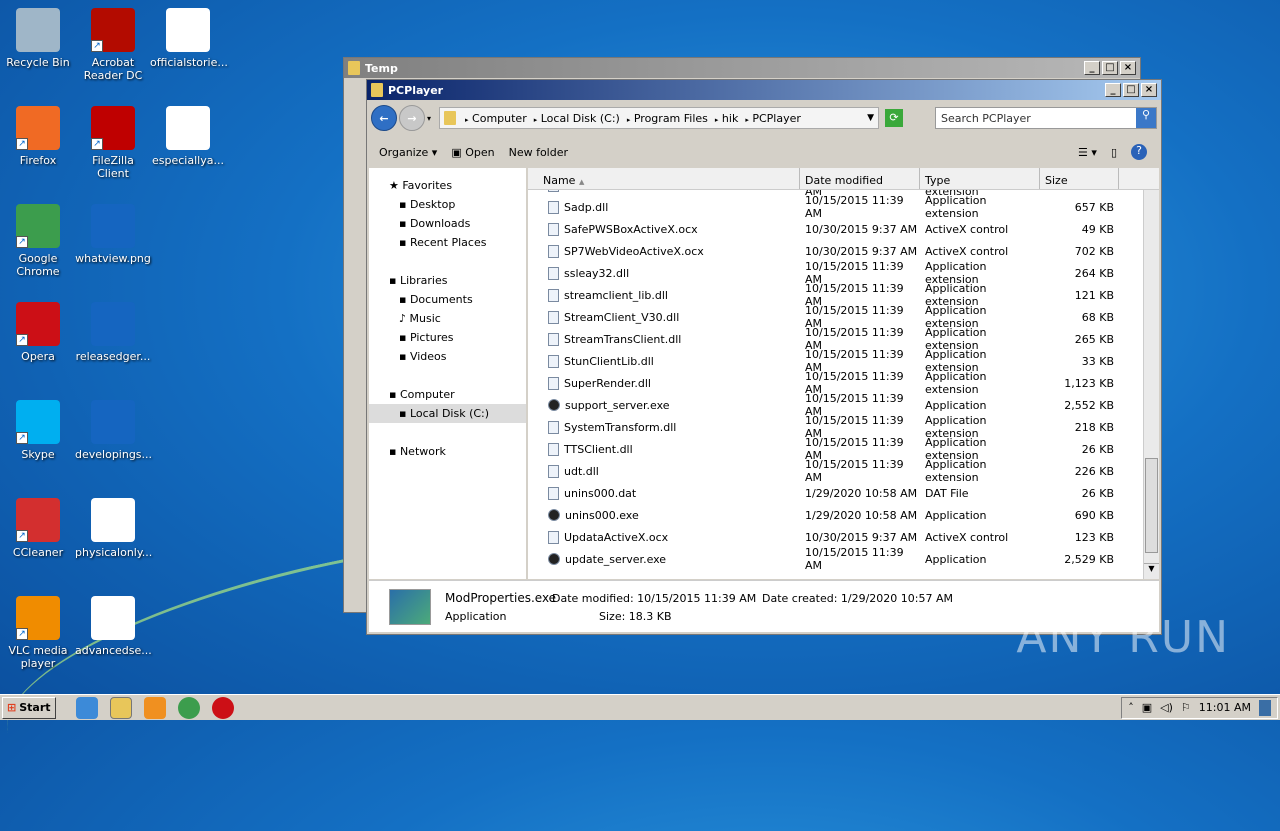  What do you see at coordinates (894, 118) in the screenshot?
I see `refresh-icon: ⟳` at bounding box center [894, 118].